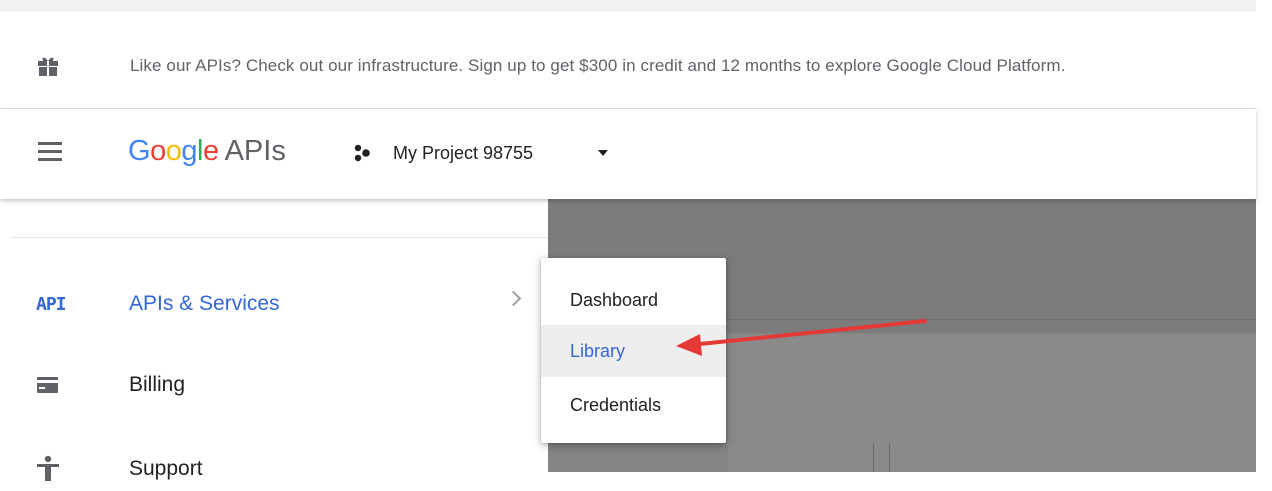 This screenshot has width=1272, height=491. What do you see at coordinates (274, 384) in the screenshot?
I see `sidebar-item-billing: Billing` at bounding box center [274, 384].